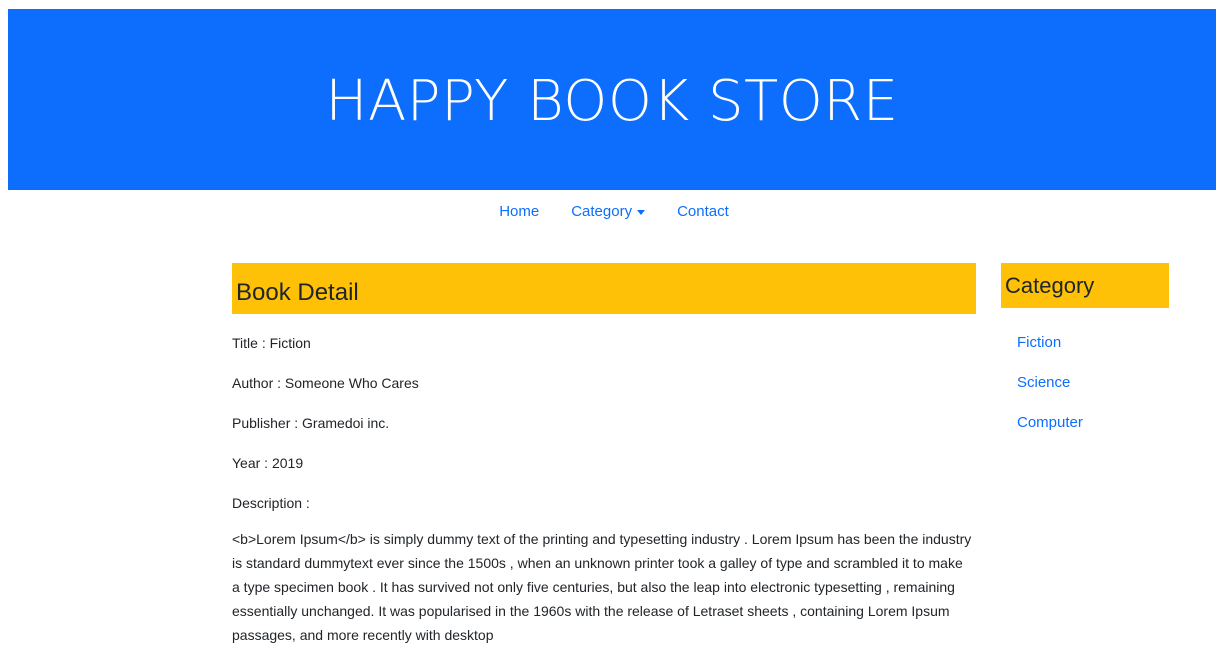 The image size is (1216, 650). I want to click on category-sidebar-header: Category, so click(1085, 285).